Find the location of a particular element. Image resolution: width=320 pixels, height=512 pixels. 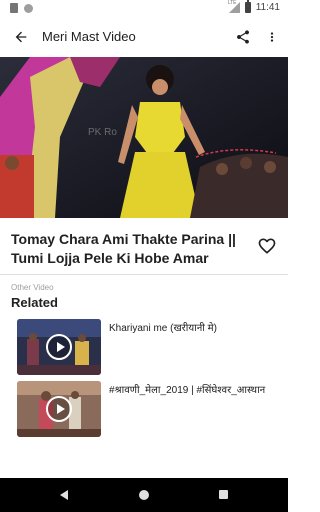

more-options-button is located at coordinates (272, 37).